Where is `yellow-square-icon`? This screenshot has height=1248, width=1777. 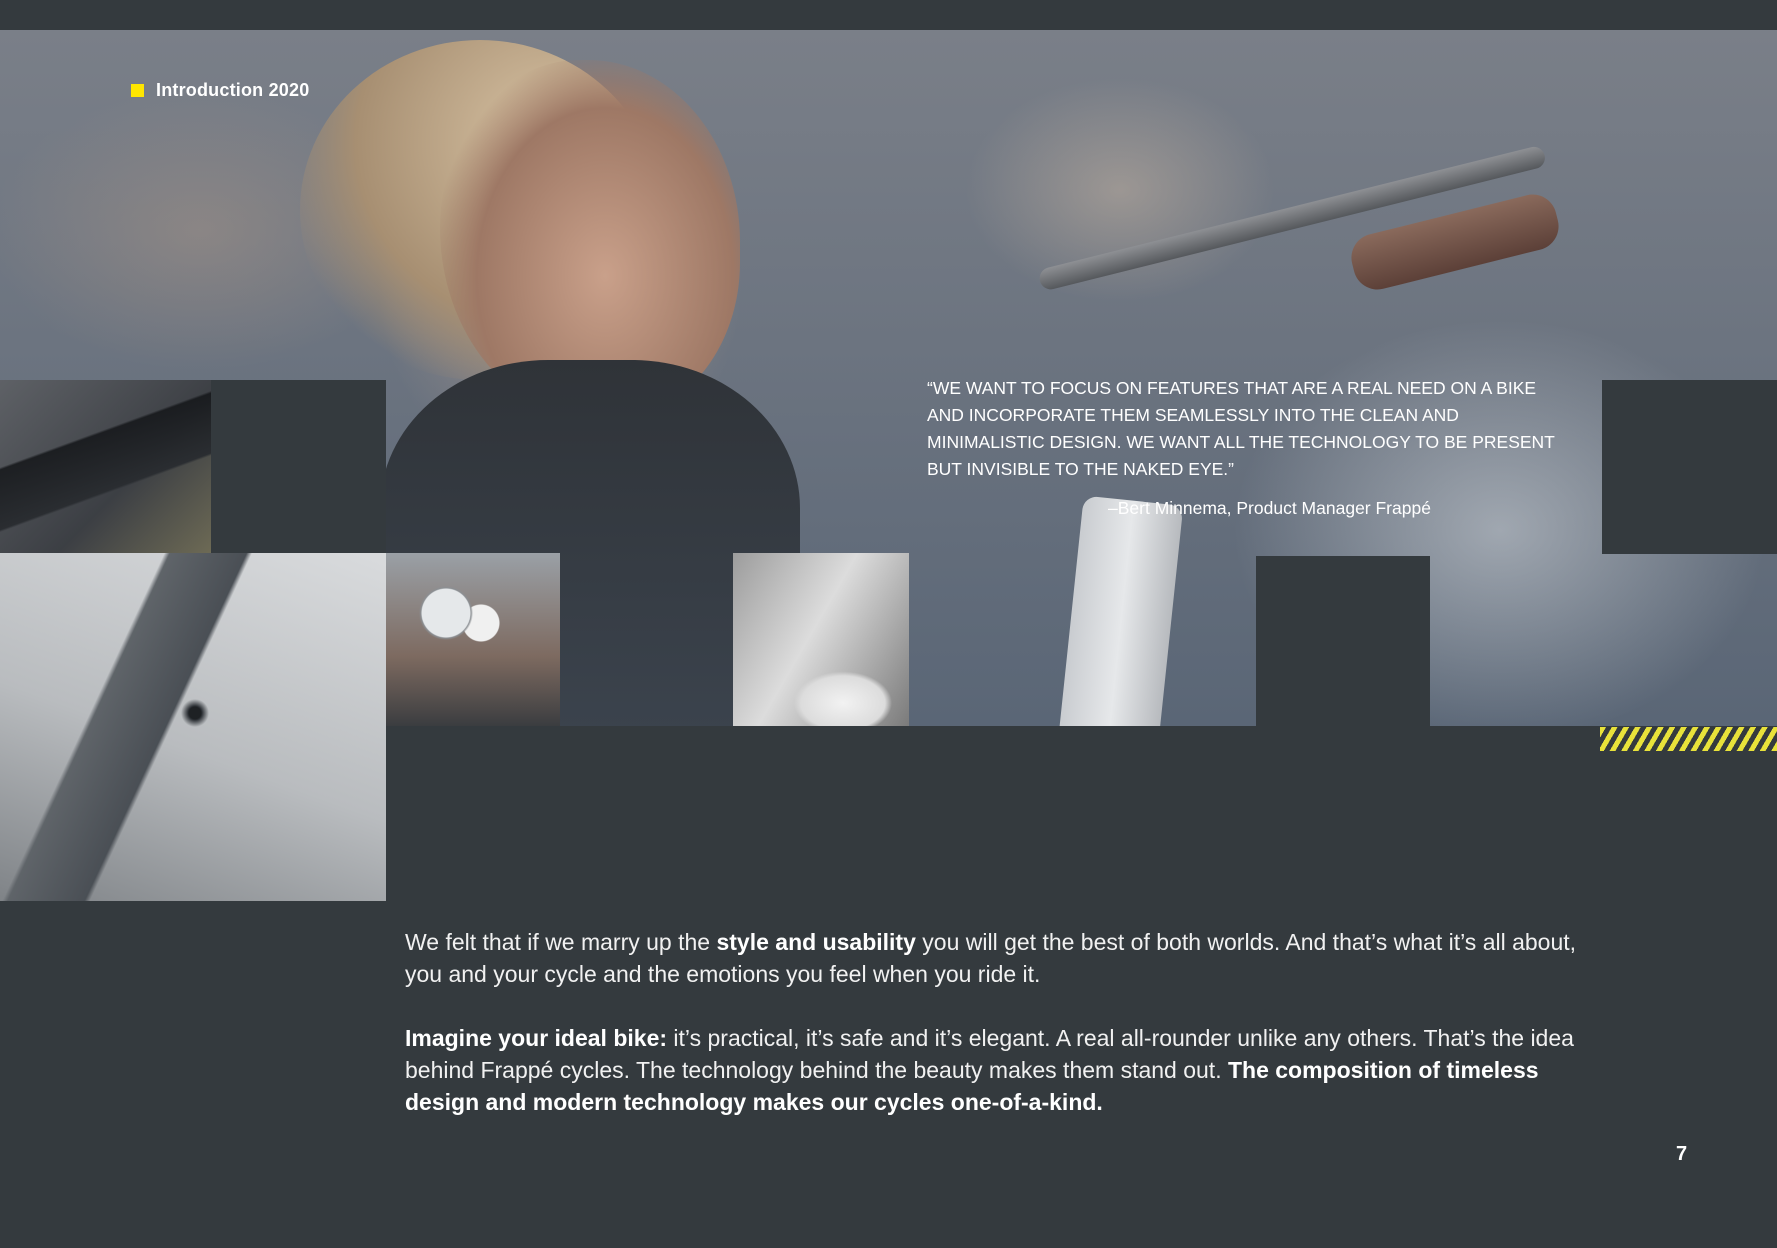
yellow-square-icon is located at coordinates (137, 90).